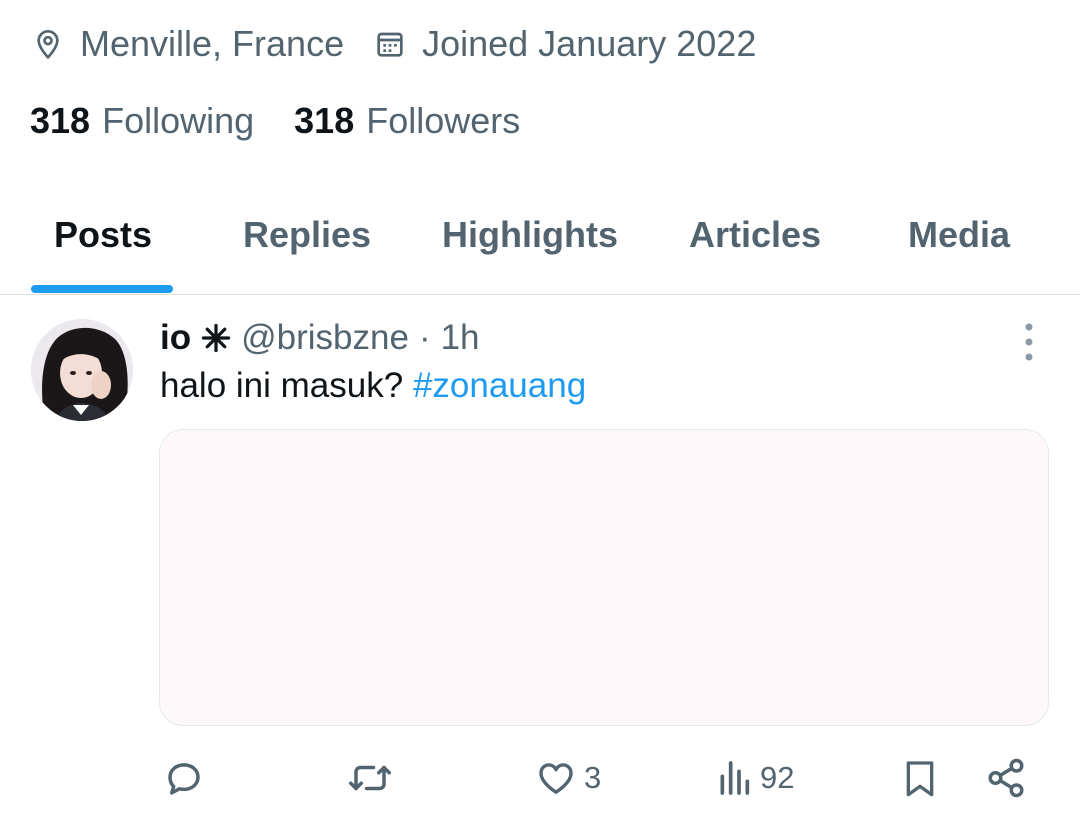 This screenshot has width=1080, height=821. I want to click on heart-icon, so click(556, 778).